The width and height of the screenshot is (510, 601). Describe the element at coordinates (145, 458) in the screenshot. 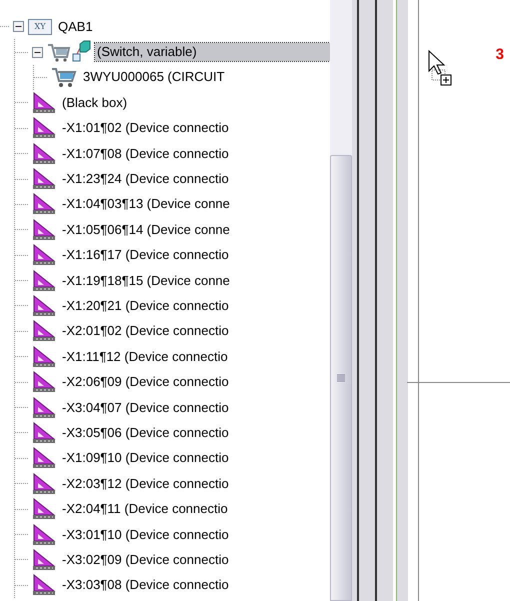

I see `tree-item: -X1:09¶10 (Device connectio` at that location.